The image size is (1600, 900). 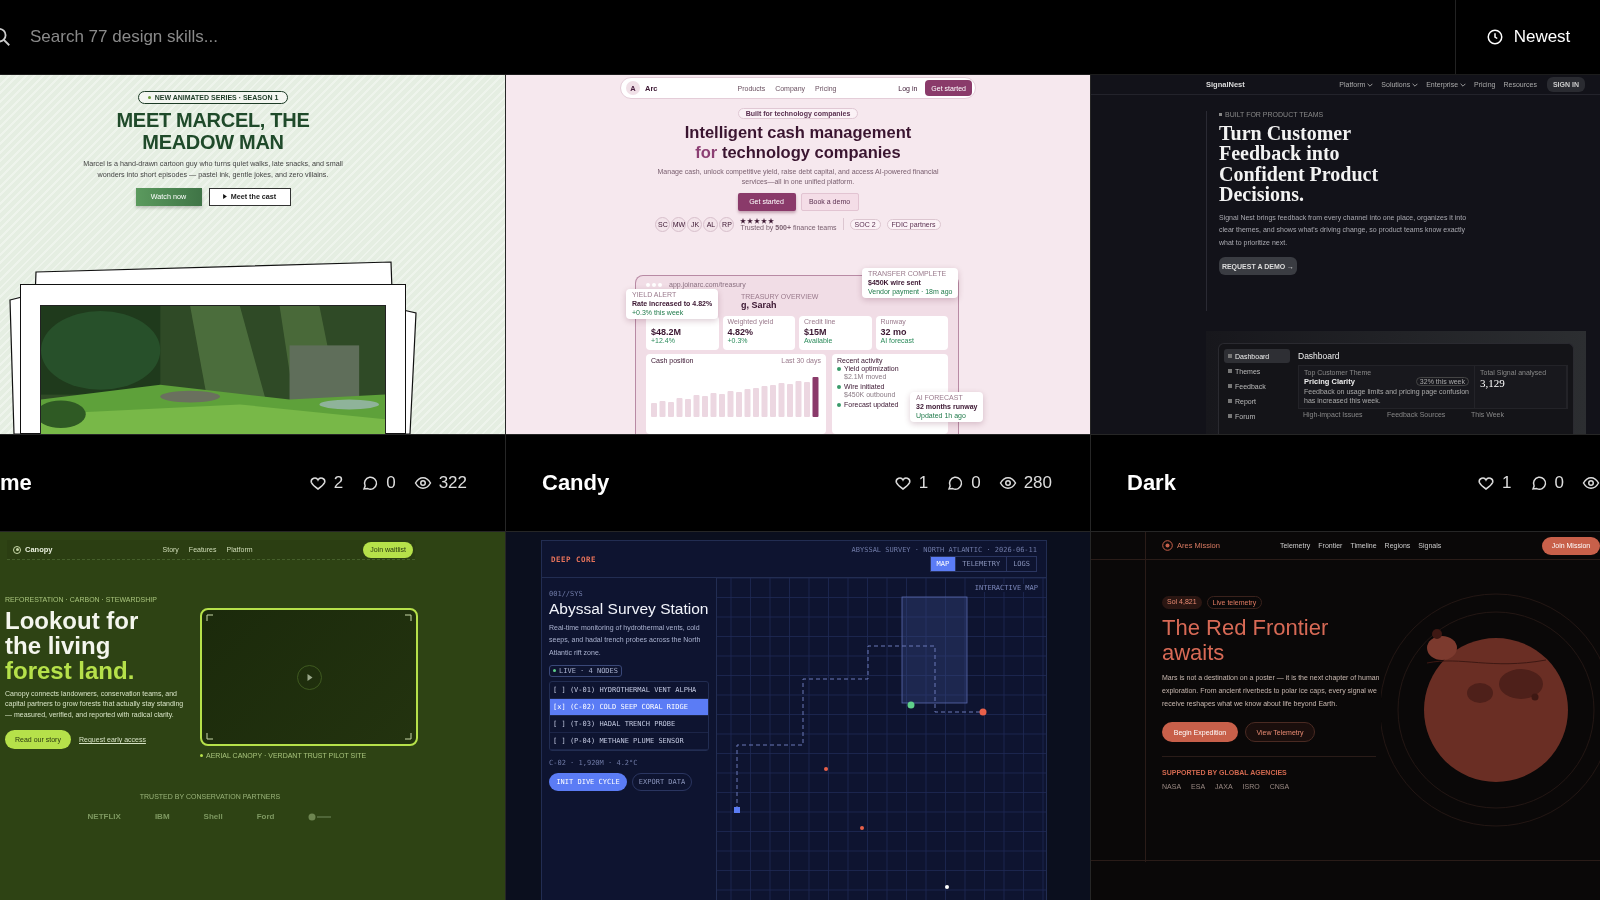 I want to click on stat-value: $48.2M, so click(x=667, y=332).